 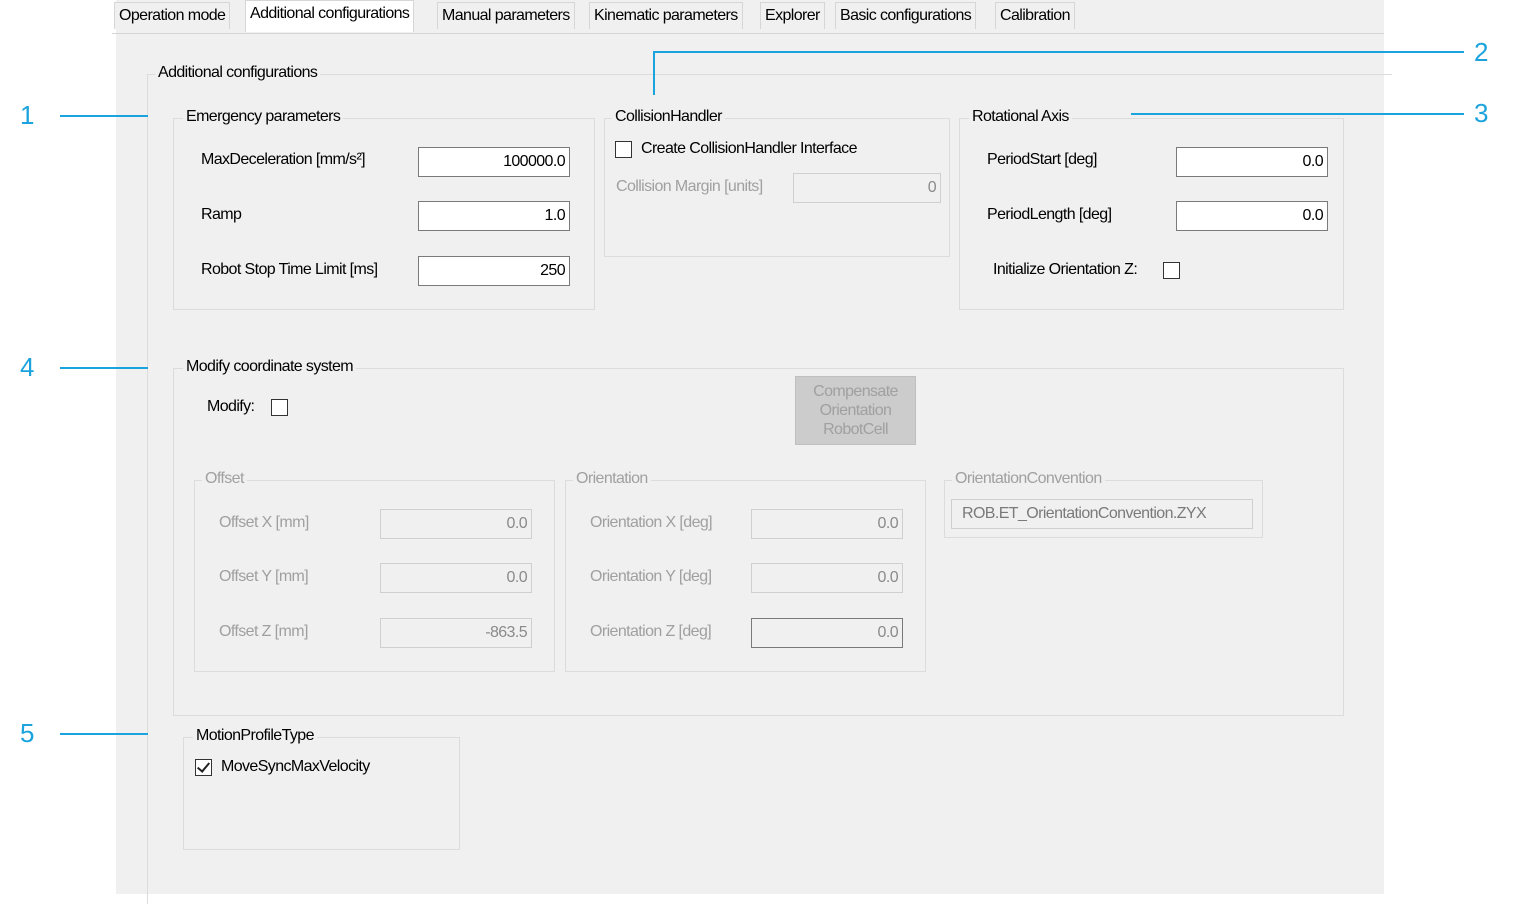 What do you see at coordinates (104, 116) in the screenshot?
I see `callout-1-line` at bounding box center [104, 116].